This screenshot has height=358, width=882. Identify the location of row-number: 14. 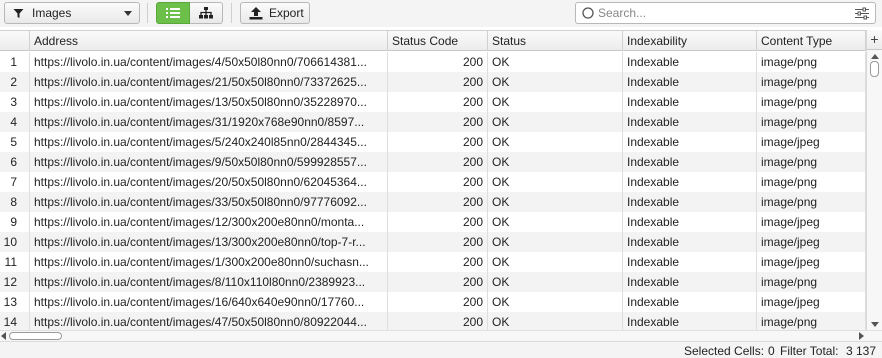
(15, 321).